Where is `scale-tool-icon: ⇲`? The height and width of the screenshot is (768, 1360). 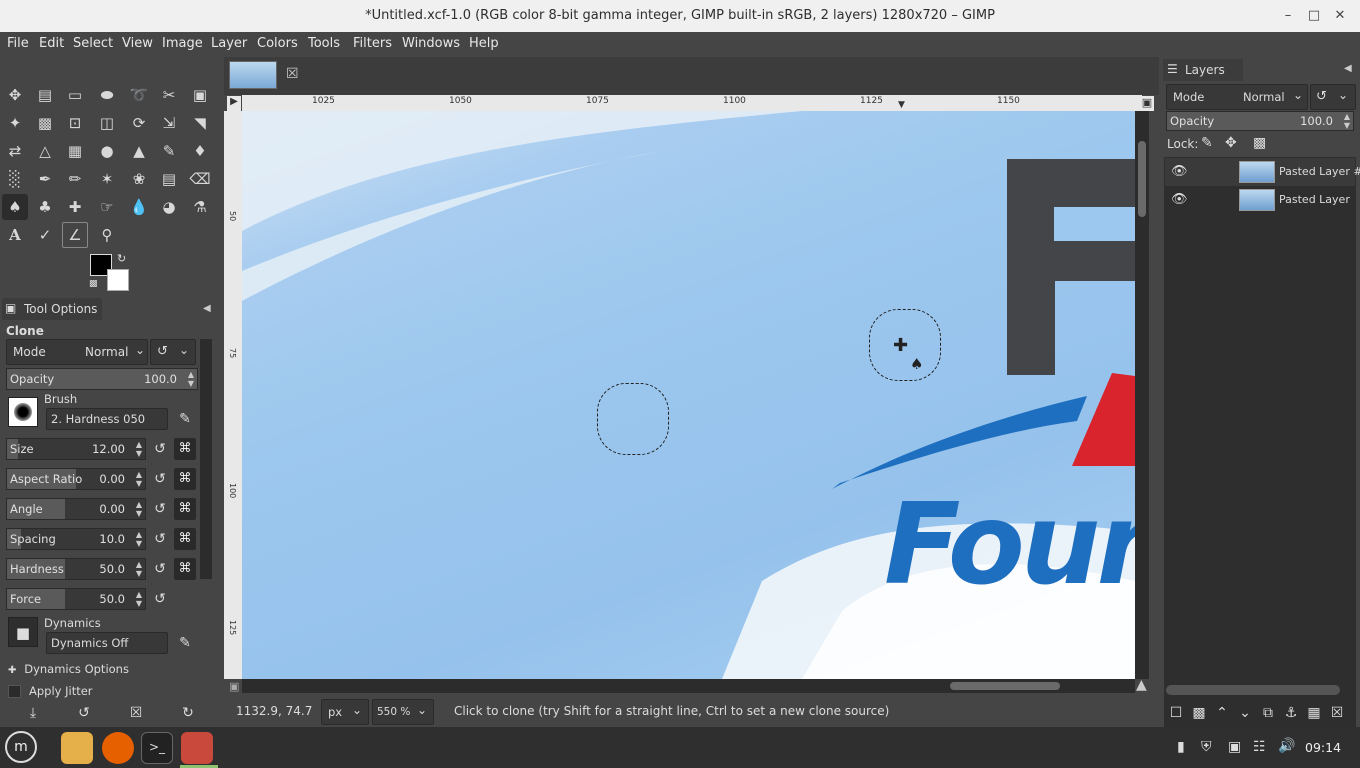
scale-tool-icon: ⇲ is located at coordinates (169, 123).